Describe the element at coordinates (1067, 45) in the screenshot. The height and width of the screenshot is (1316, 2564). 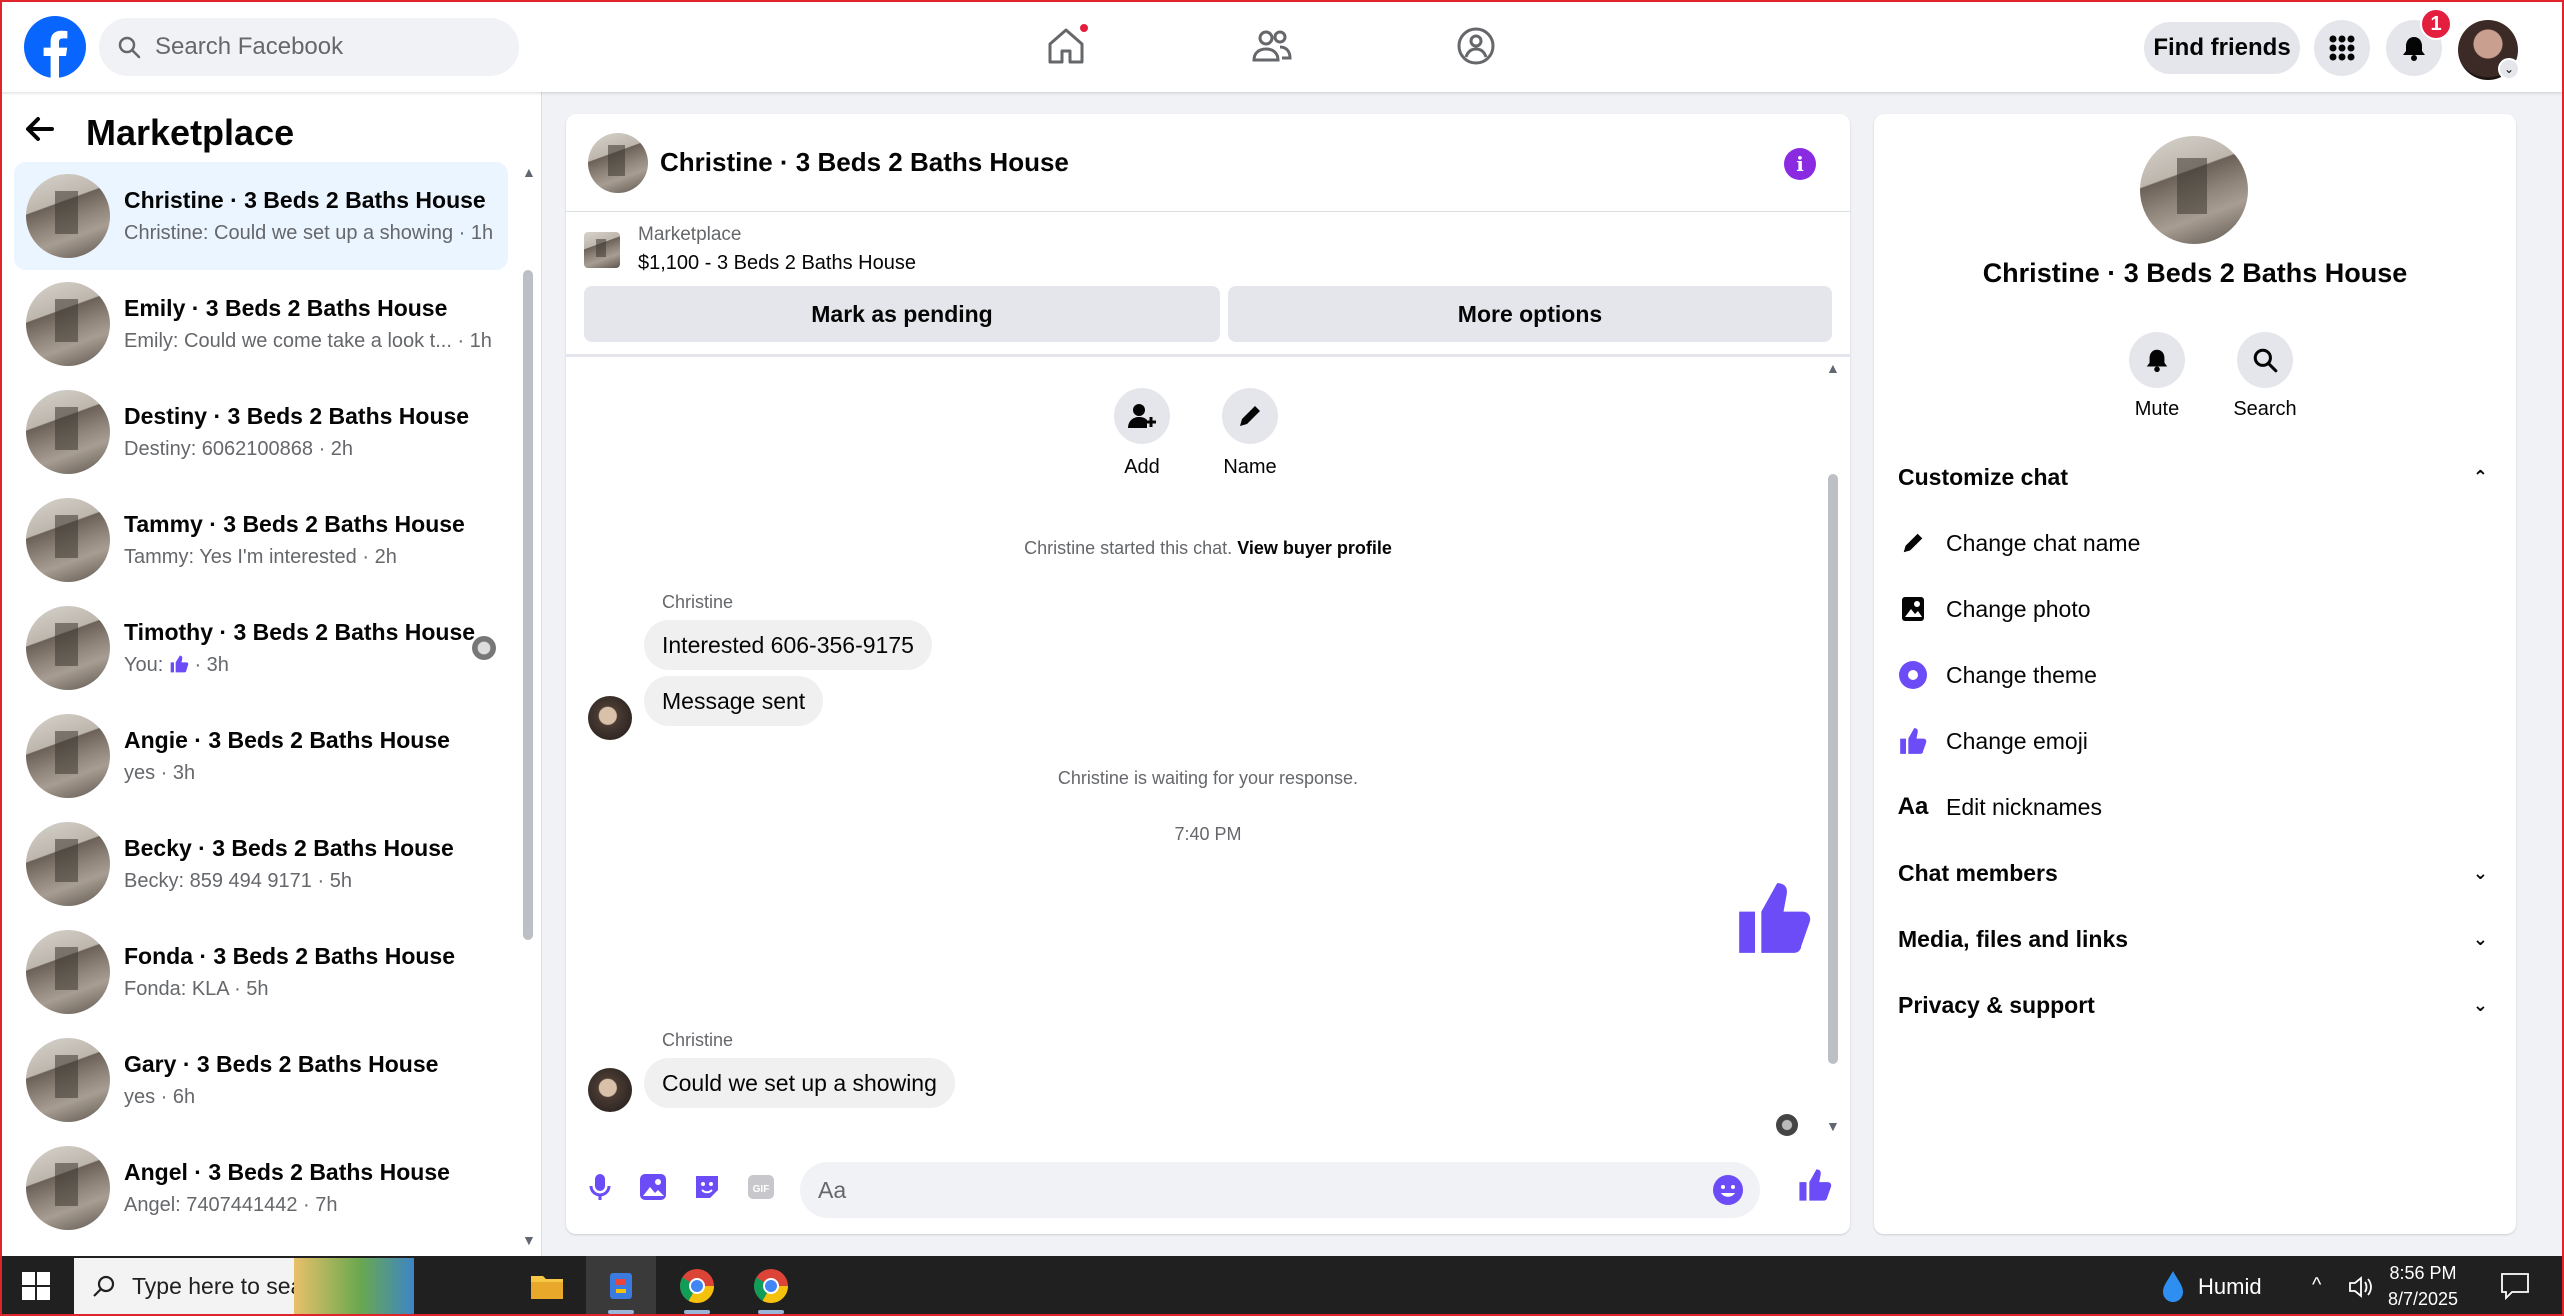
I see `home-nav-icon` at that location.